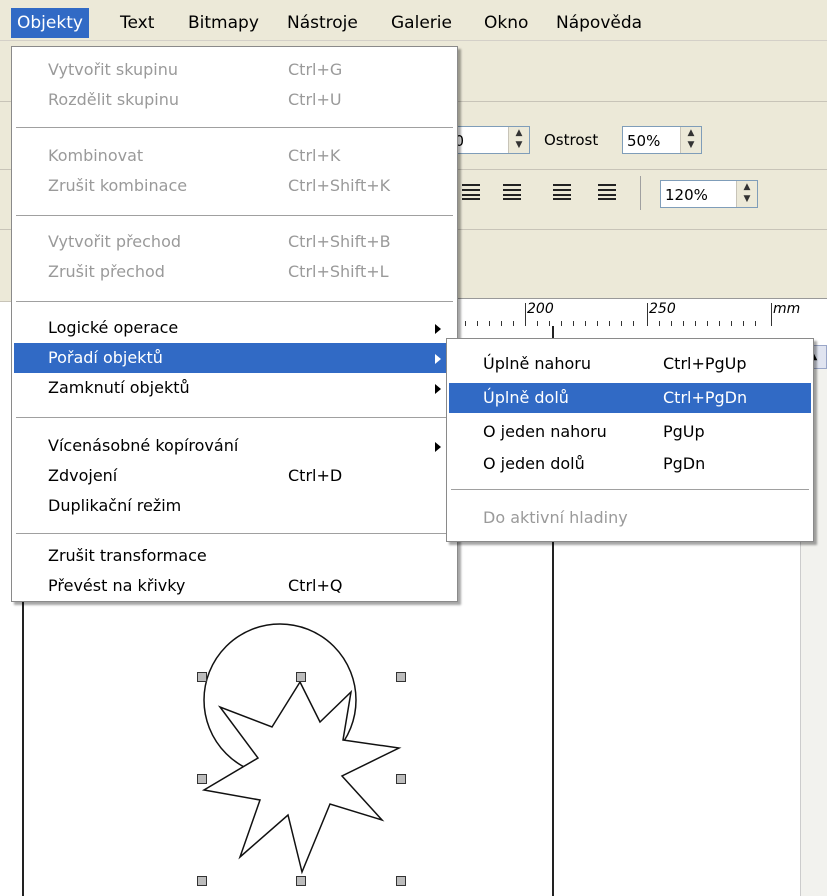 The height and width of the screenshot is (896, 827). What do you see at coordinates (127, 555) in the screenshot?
I see `menu-item-label: Zrušit transformace` at bounding box center [127, 555].